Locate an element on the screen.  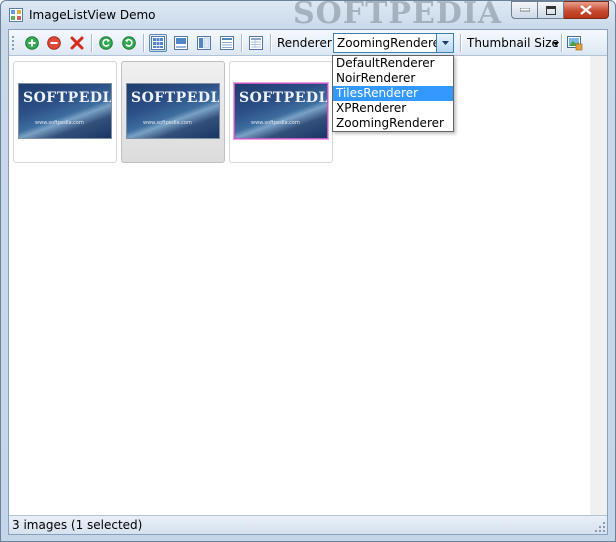
renderer-combobox: ZoomingRenderer is located at coordinates (393, 43).